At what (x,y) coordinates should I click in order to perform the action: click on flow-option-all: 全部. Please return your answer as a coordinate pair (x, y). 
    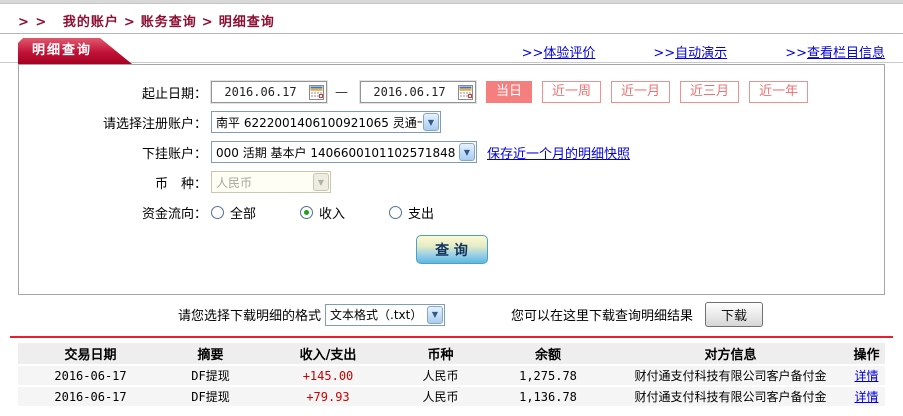
    Looking at the image, I should click on (233, 212).